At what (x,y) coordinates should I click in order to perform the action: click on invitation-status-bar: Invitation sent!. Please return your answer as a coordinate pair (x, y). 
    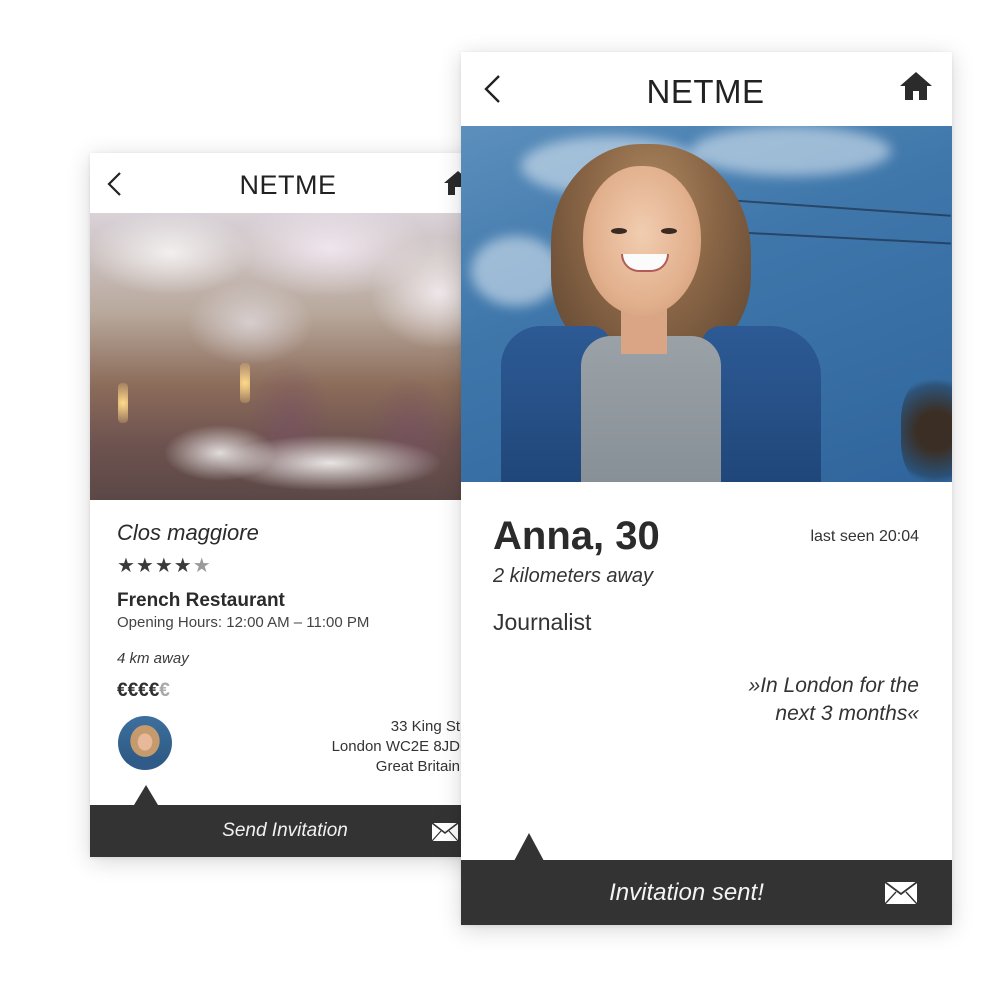
    Looking at the image, I should click on (706, 892).